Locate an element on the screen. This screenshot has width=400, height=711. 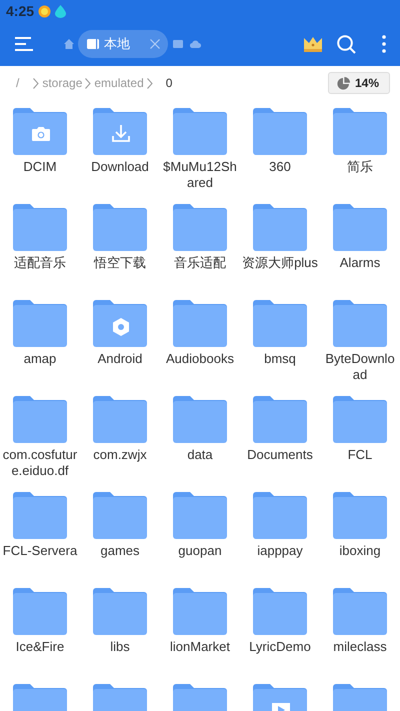
folder-name: 音乐适配 is located at coordinates (200, 263).